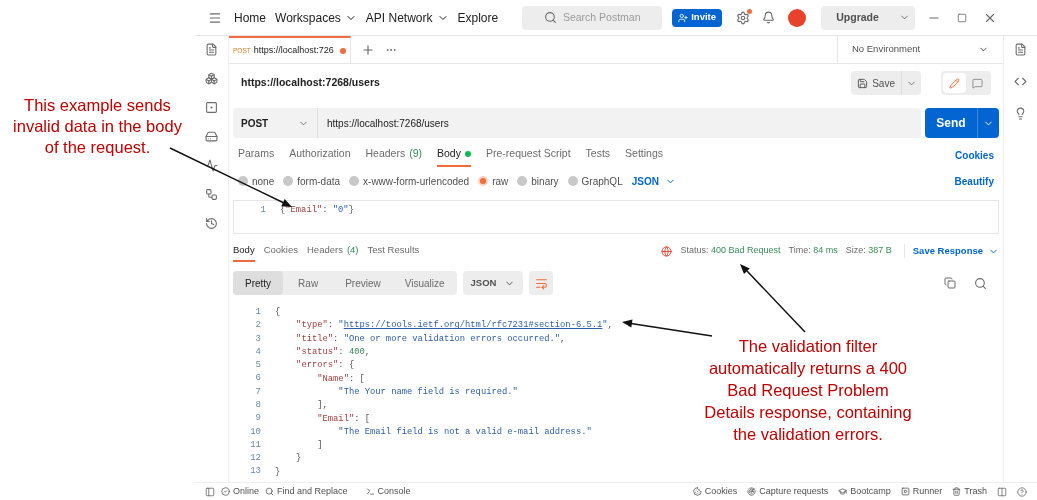 This screenshot has width=1037, height=500. Describe the element at coordinates (325, 366) in the screenshot. I see `code-line: "errors": {` at that location.